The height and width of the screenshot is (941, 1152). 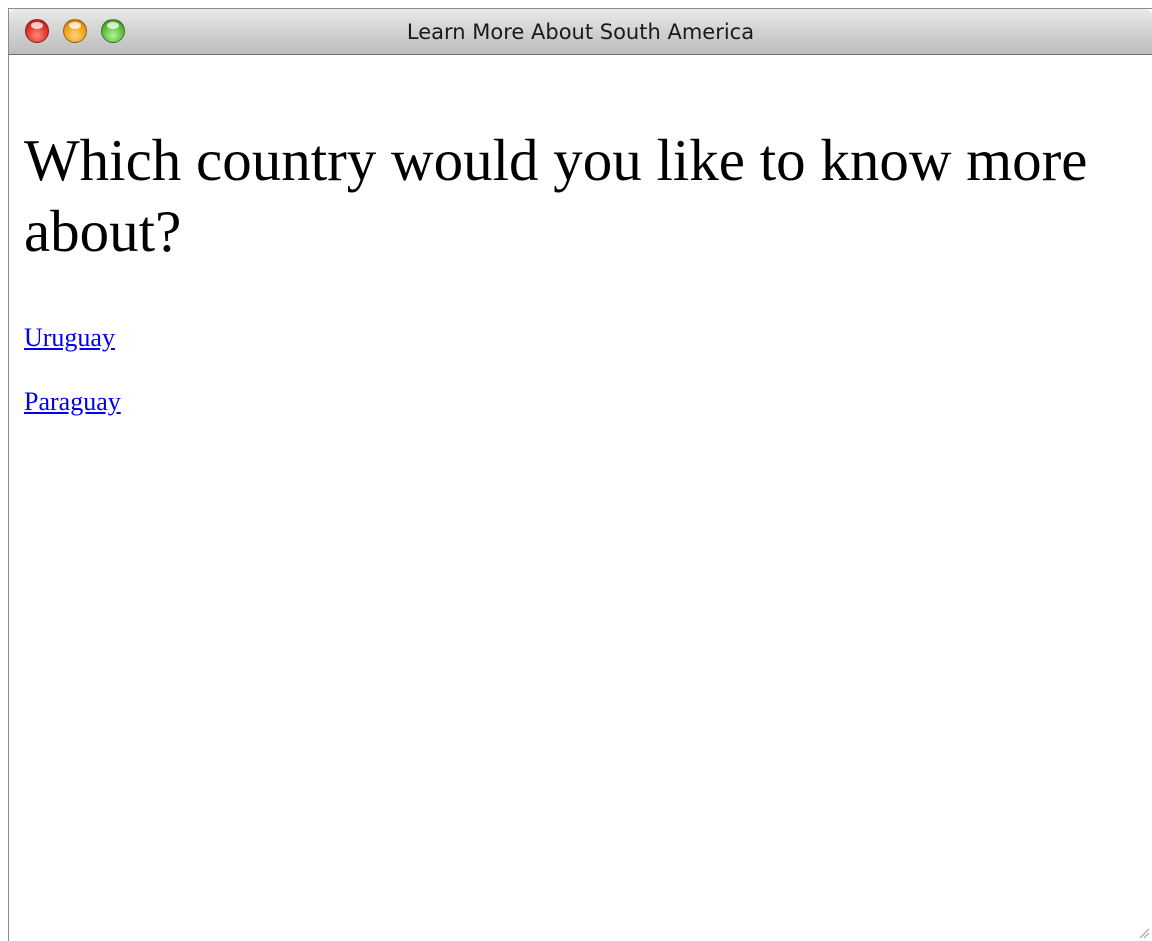 What do you see at coordinates (69, 338) in the screenshot?
I see `uruguay-link: Uruguay` at bounding box center [69, 338].